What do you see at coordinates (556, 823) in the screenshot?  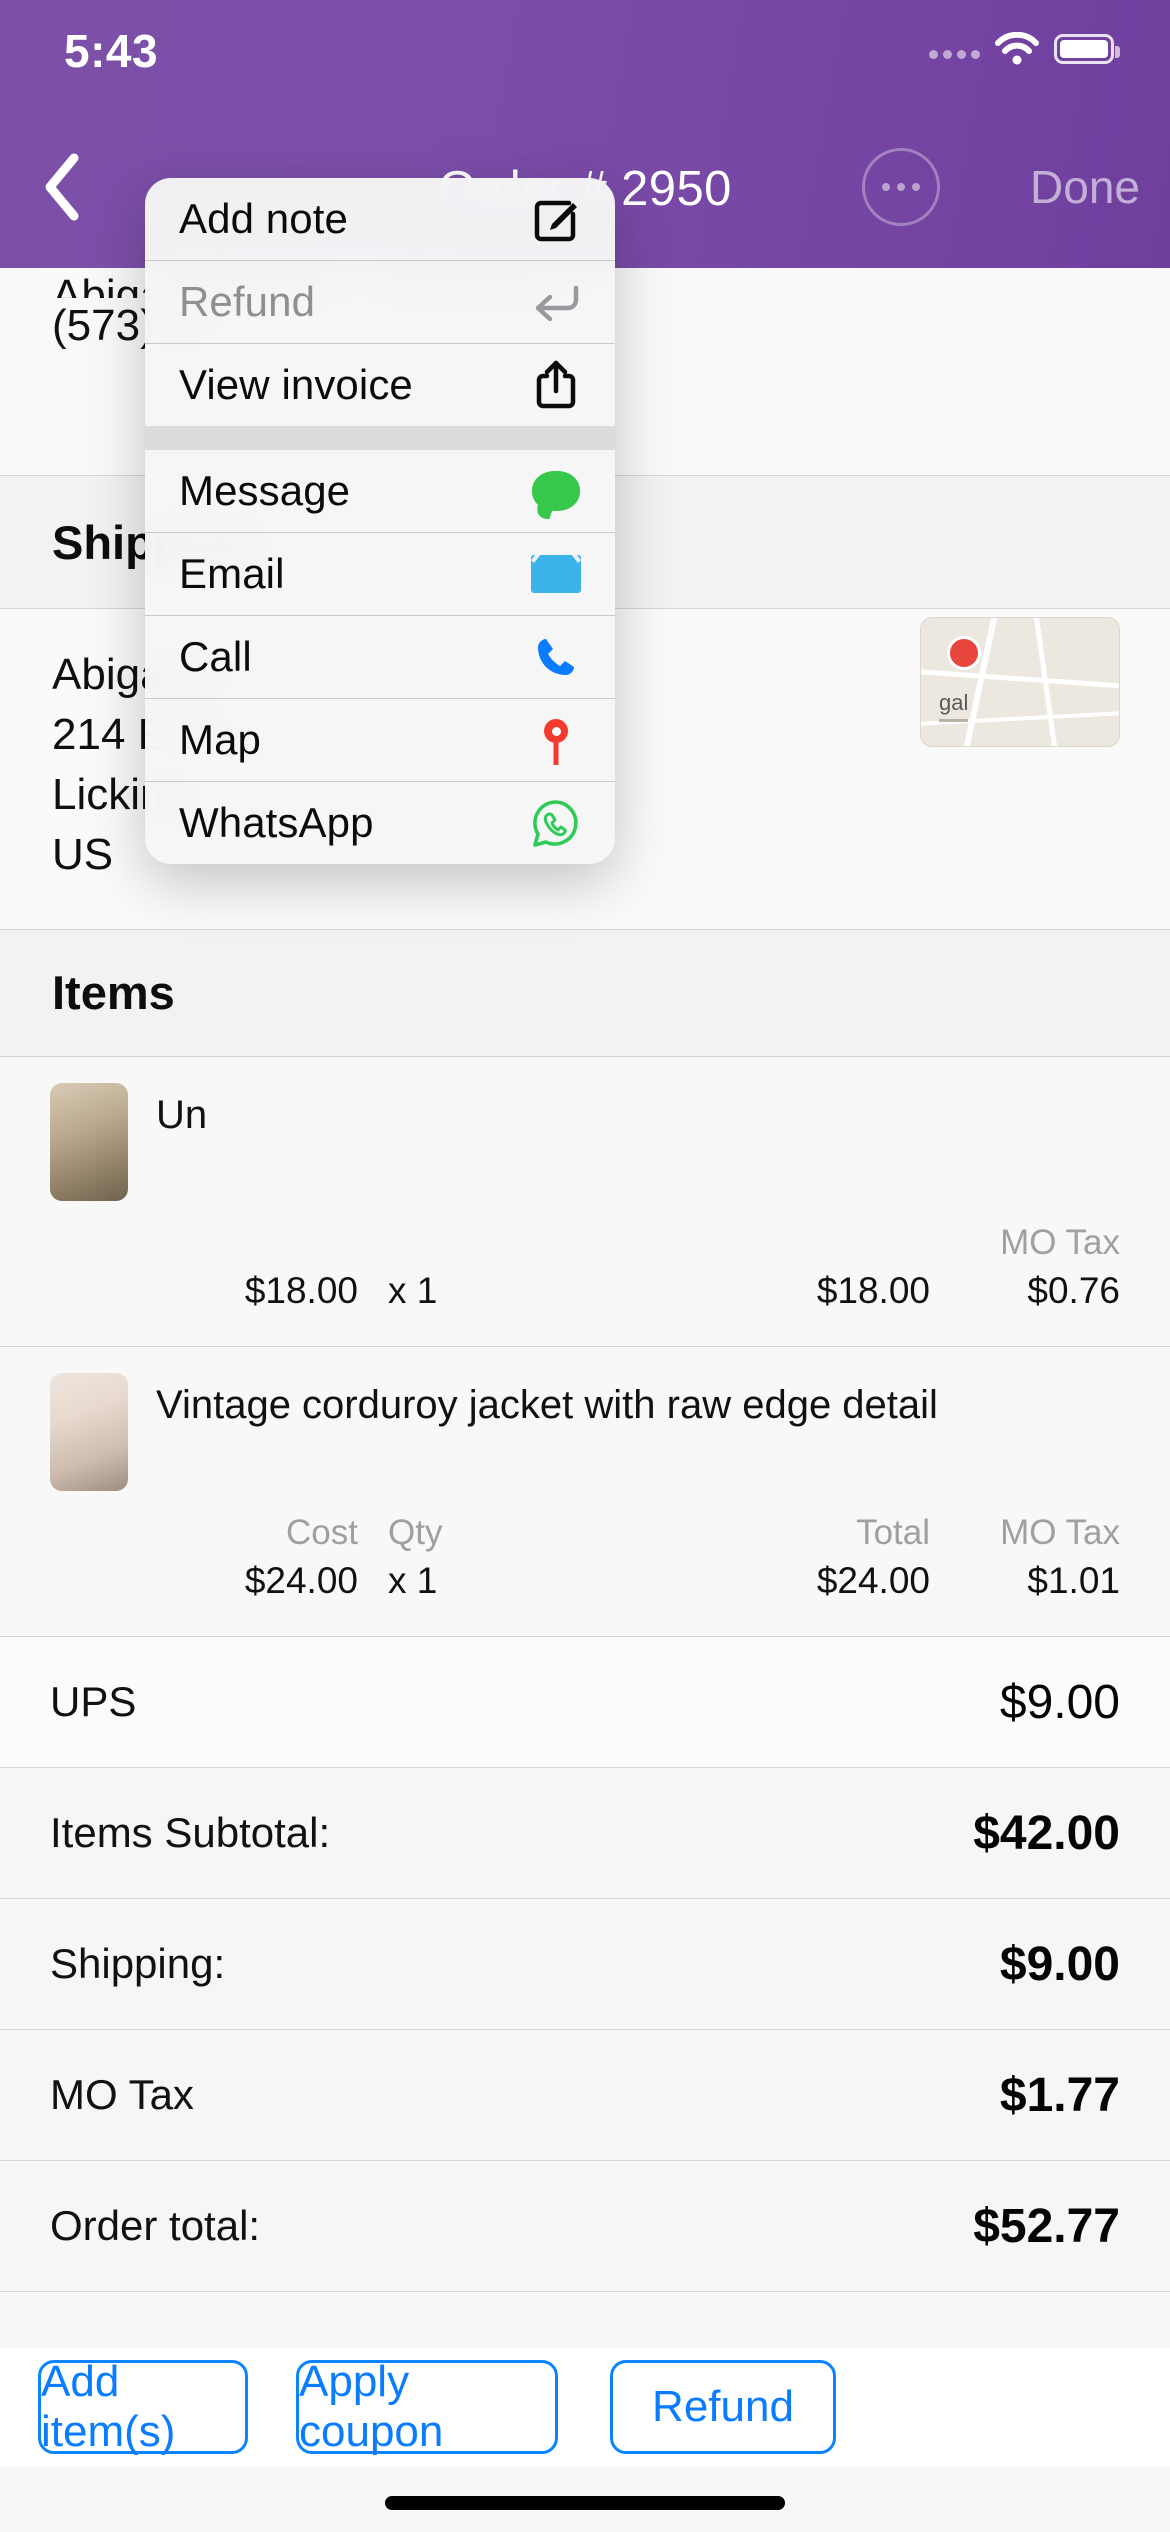 I see `whatsapp-icon` at bounding box center [556, 823].